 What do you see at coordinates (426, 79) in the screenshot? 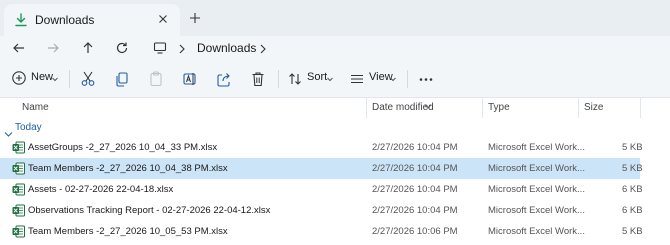
I see `more-options-icon` at bounding box center [426, 79].